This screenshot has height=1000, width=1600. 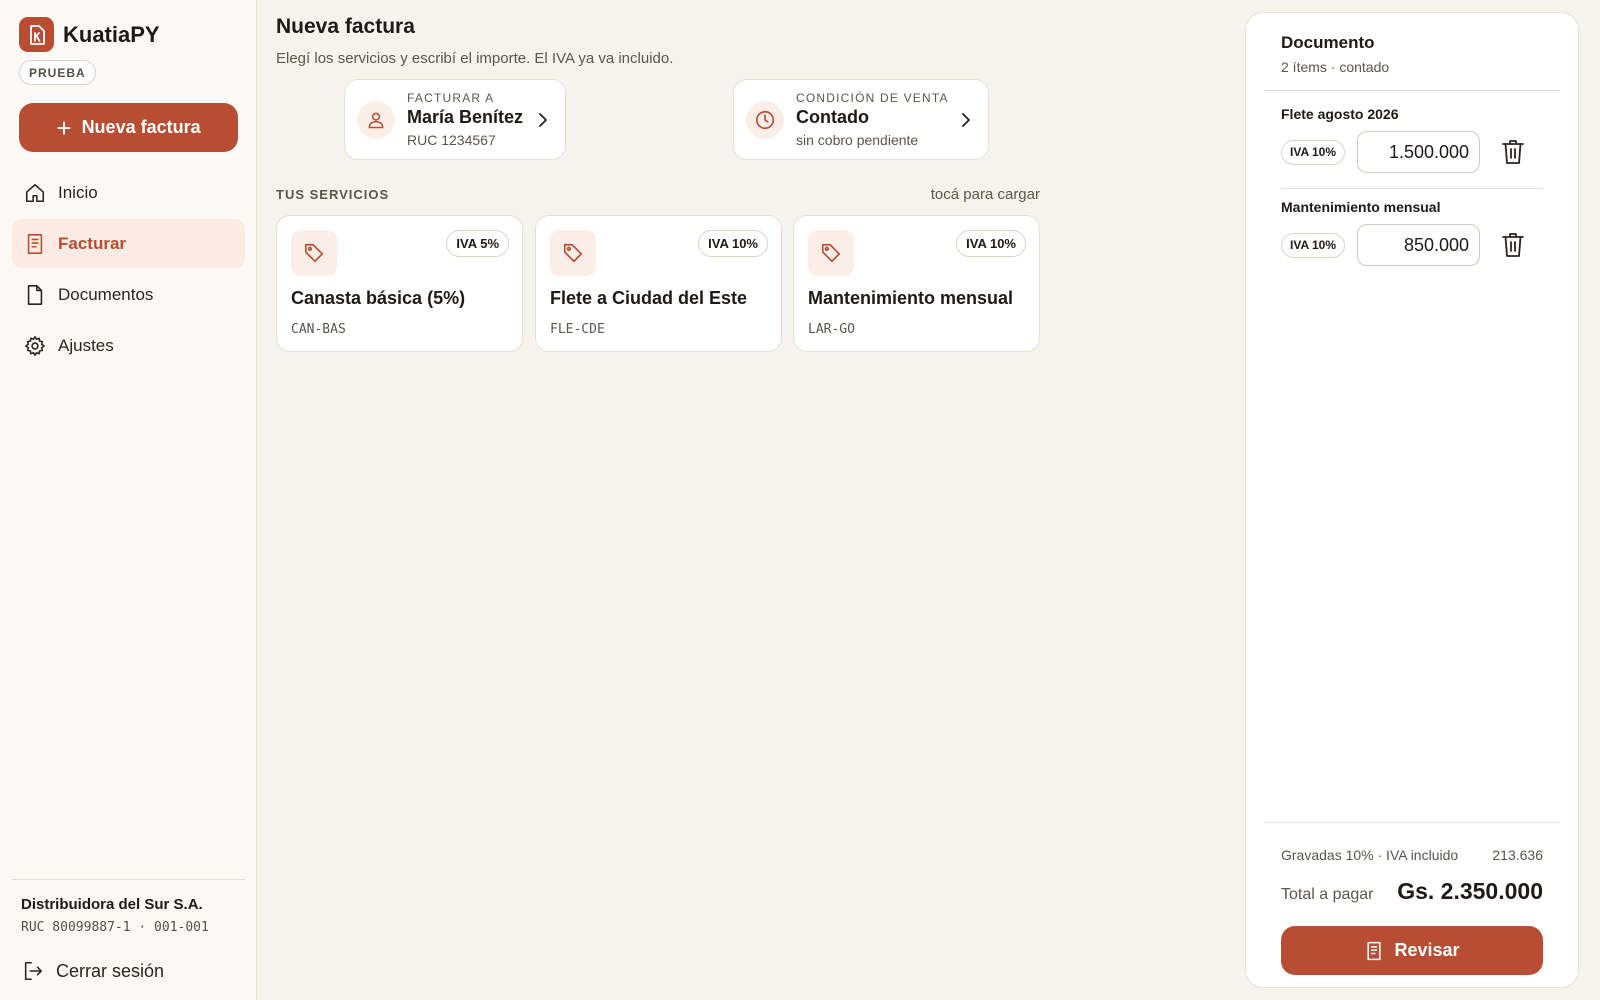 I want to click on service-code: LAR-GO, so click(x=831, y=329).